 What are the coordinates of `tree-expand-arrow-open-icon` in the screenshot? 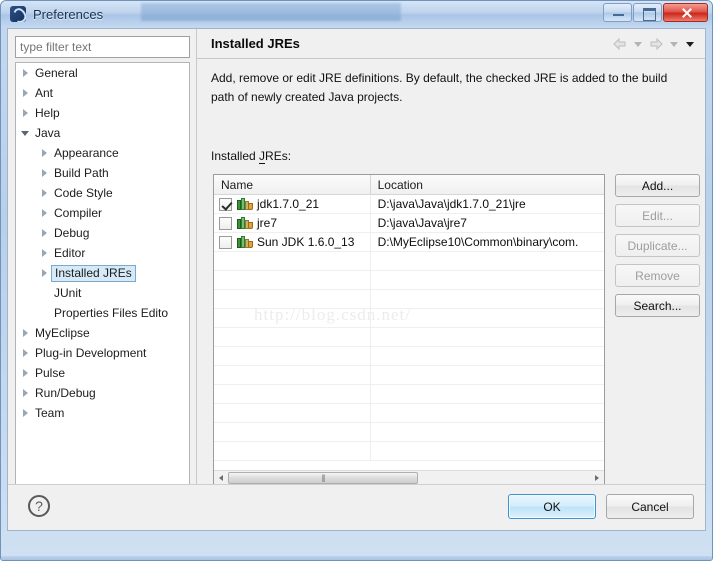 It's located at (26, 133).